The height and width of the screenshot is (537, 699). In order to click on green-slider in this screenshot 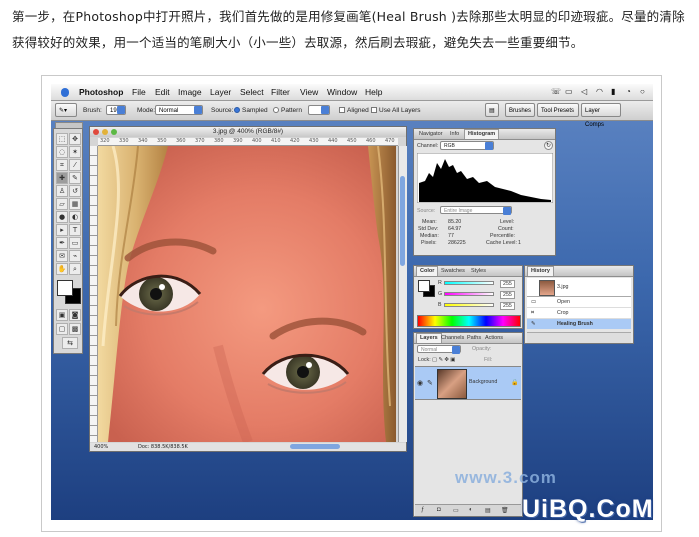, I will do `click(469, 294)`.